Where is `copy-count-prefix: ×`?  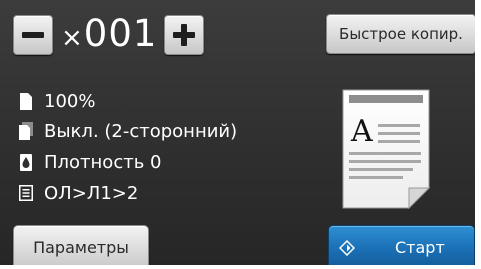
copy-count-prefix: × is located at coordinates (72, 38).